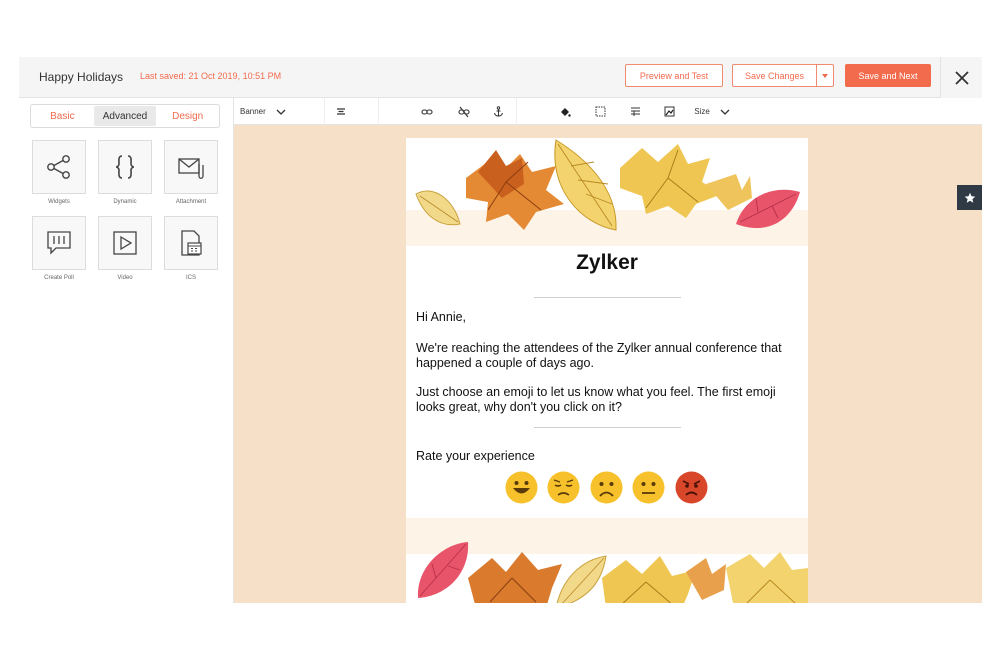  I want to click on calendar-file-icon, so click(191, 243).